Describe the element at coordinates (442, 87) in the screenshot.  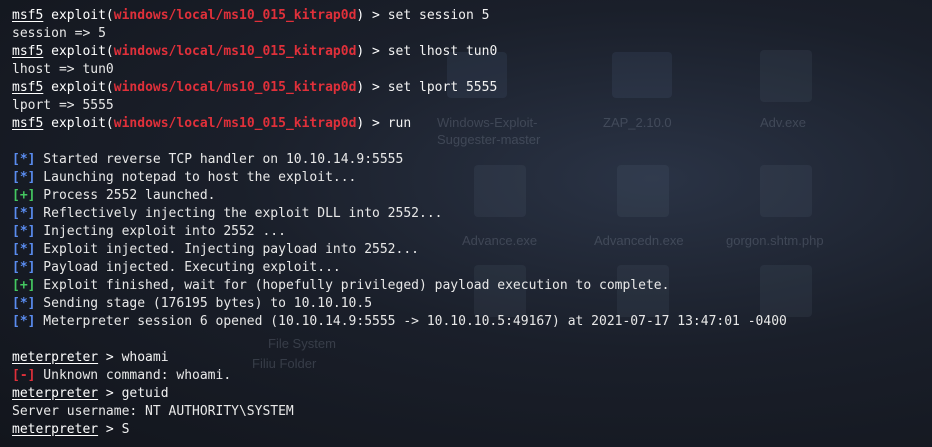
I see `command-text: set lport 5555` at that location.